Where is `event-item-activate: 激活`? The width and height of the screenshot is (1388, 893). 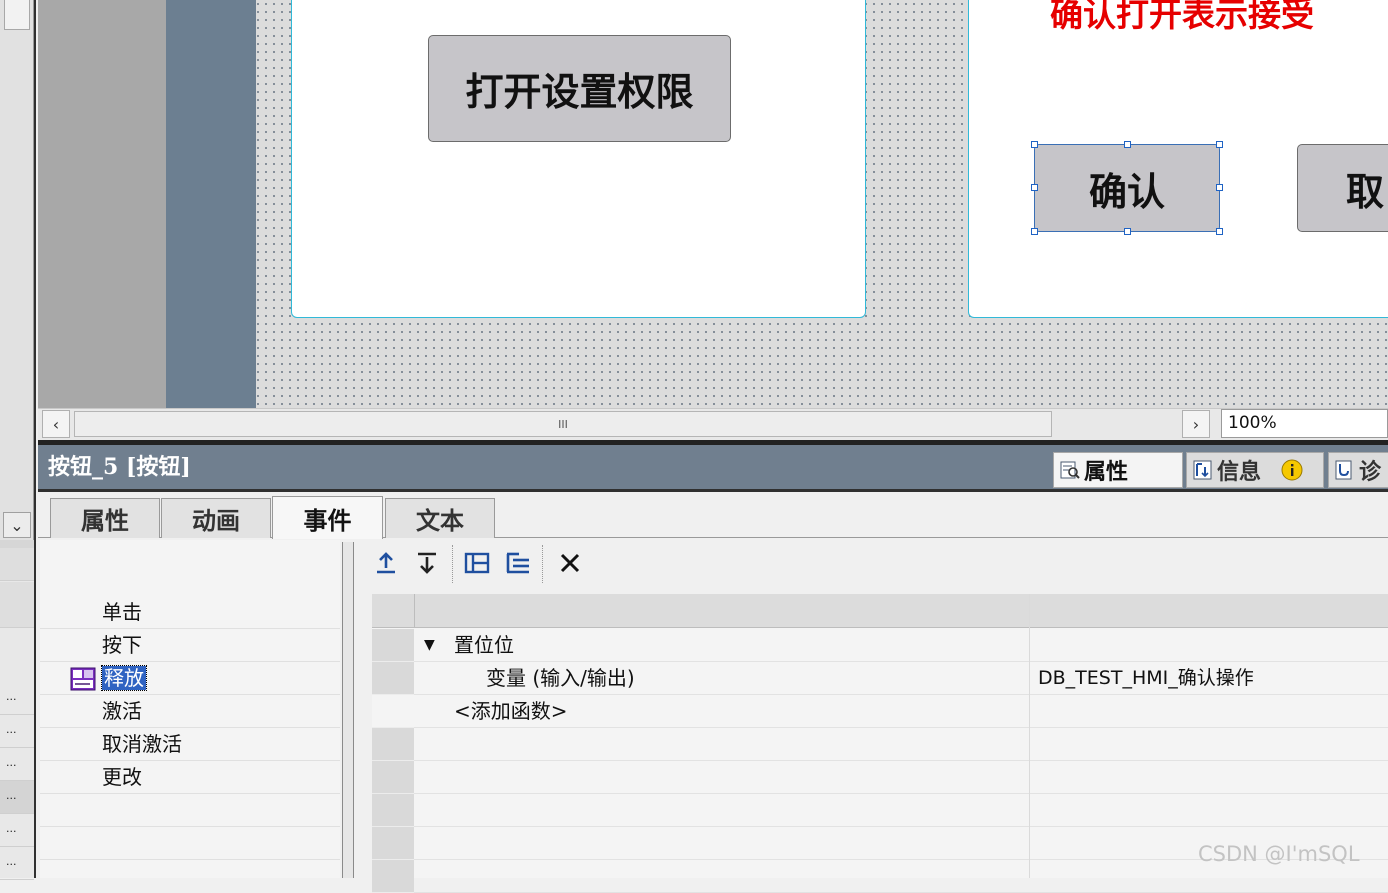
event-item-activate: 激活 is located at coordinates (190, 711).